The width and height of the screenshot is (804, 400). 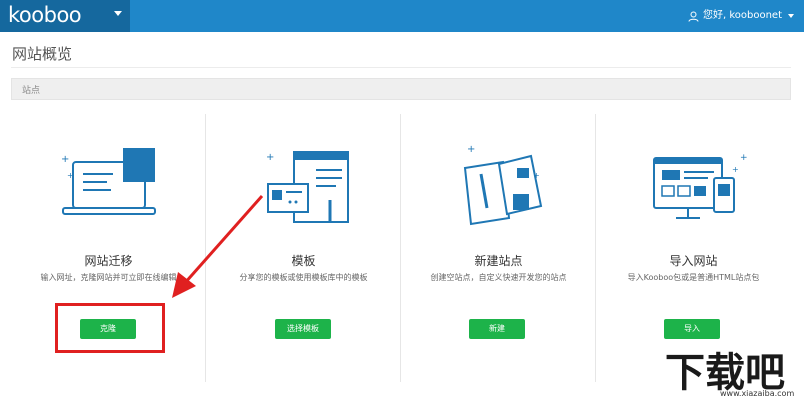 I want to click on section-header: 站点, so click(x=401, y=89).